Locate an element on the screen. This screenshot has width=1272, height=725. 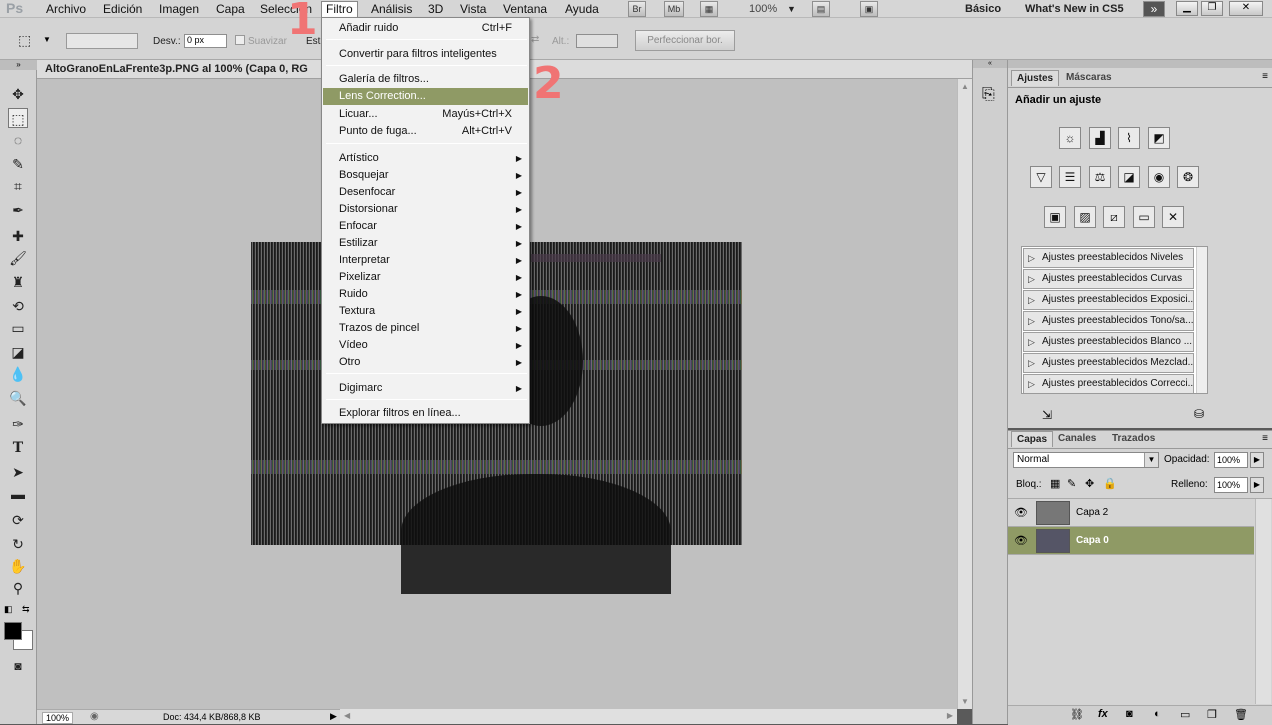
menu-capa: Capa is located at coordinates (230, 9).